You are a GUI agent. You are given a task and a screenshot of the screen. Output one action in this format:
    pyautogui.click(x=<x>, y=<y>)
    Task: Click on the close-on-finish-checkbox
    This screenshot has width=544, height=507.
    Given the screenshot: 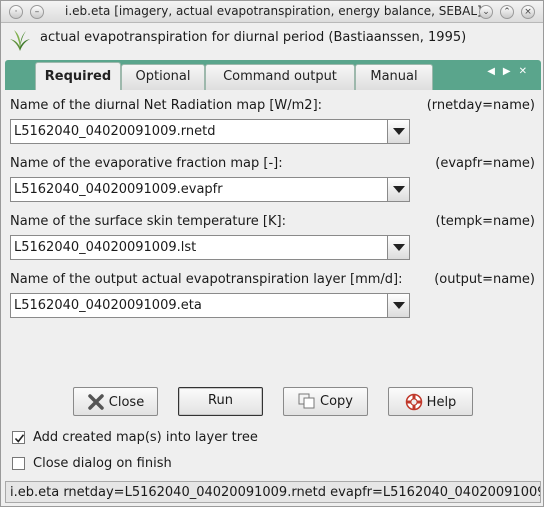 What is the action you would take?
    pyautogui.click(x=18, y=463)
    